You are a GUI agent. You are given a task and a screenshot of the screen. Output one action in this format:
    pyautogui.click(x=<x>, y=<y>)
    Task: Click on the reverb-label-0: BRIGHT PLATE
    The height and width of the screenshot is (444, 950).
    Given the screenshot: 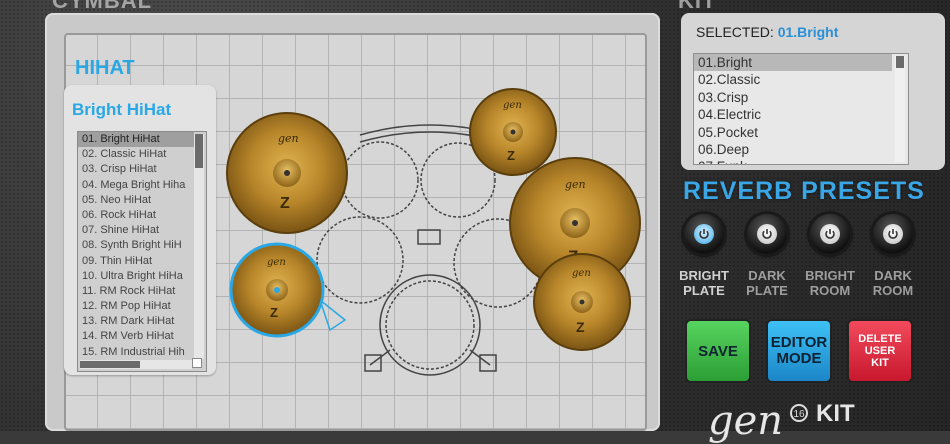 What is the action you would take?
    pyautogui.click(x=704, y=283)
    